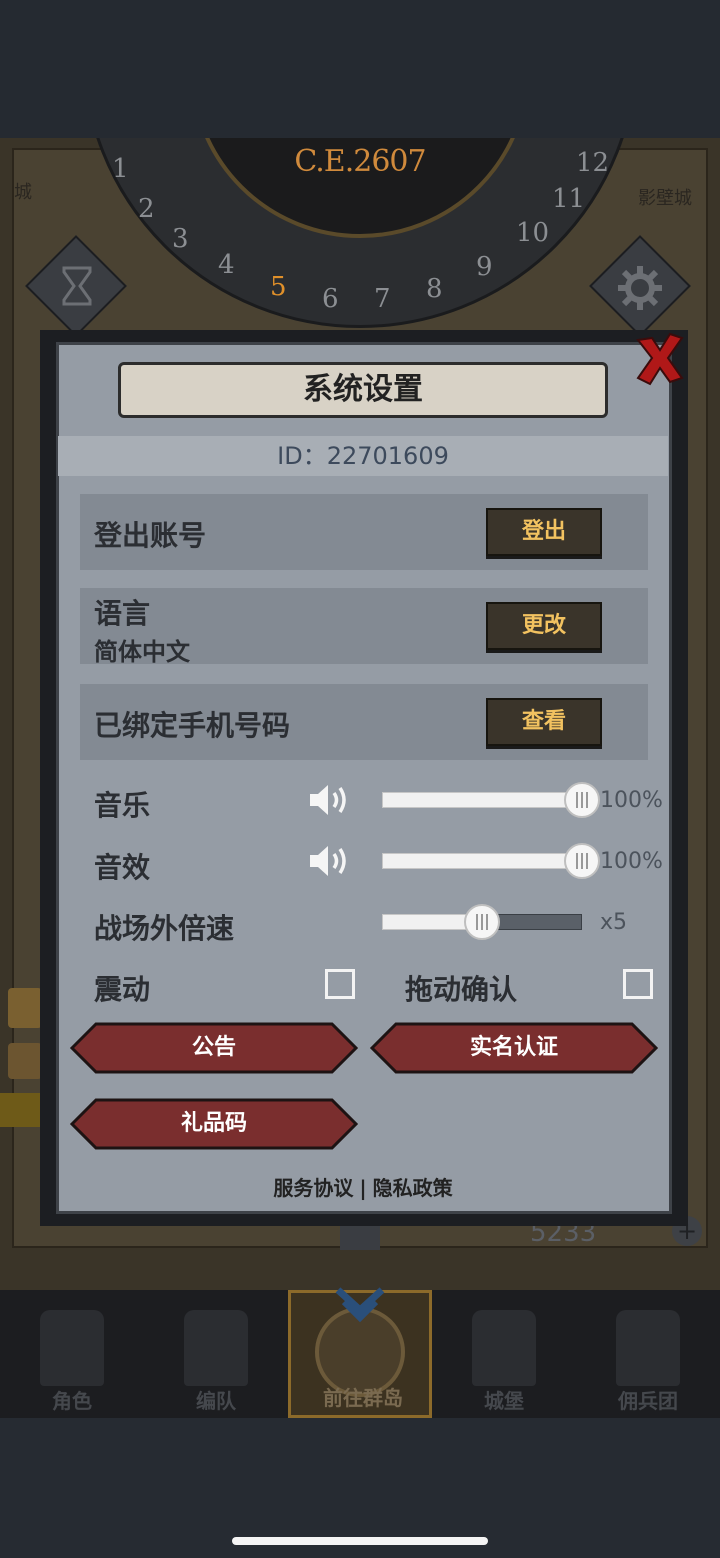 This screenshot has height=1558, width=720. What do you see at coordinates (363, 456) in the screenshot?
I see `user-id: ID：22701609` at bounding box center [363, 456].